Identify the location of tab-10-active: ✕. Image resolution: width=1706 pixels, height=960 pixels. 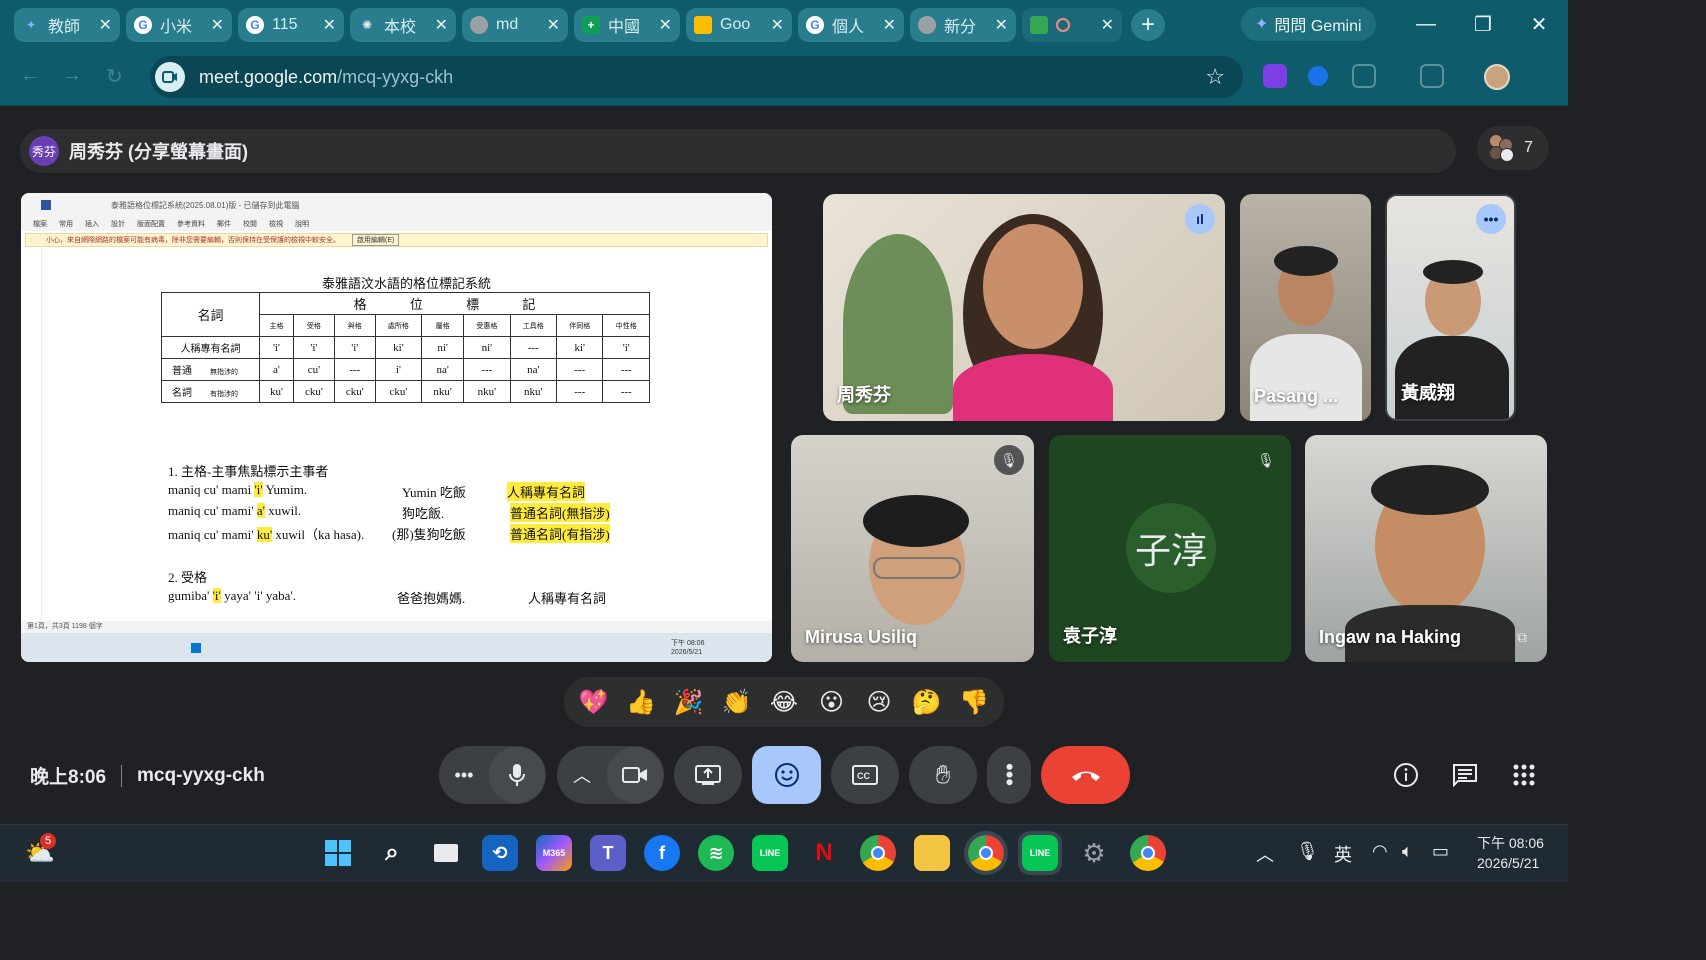
(1072, 25).